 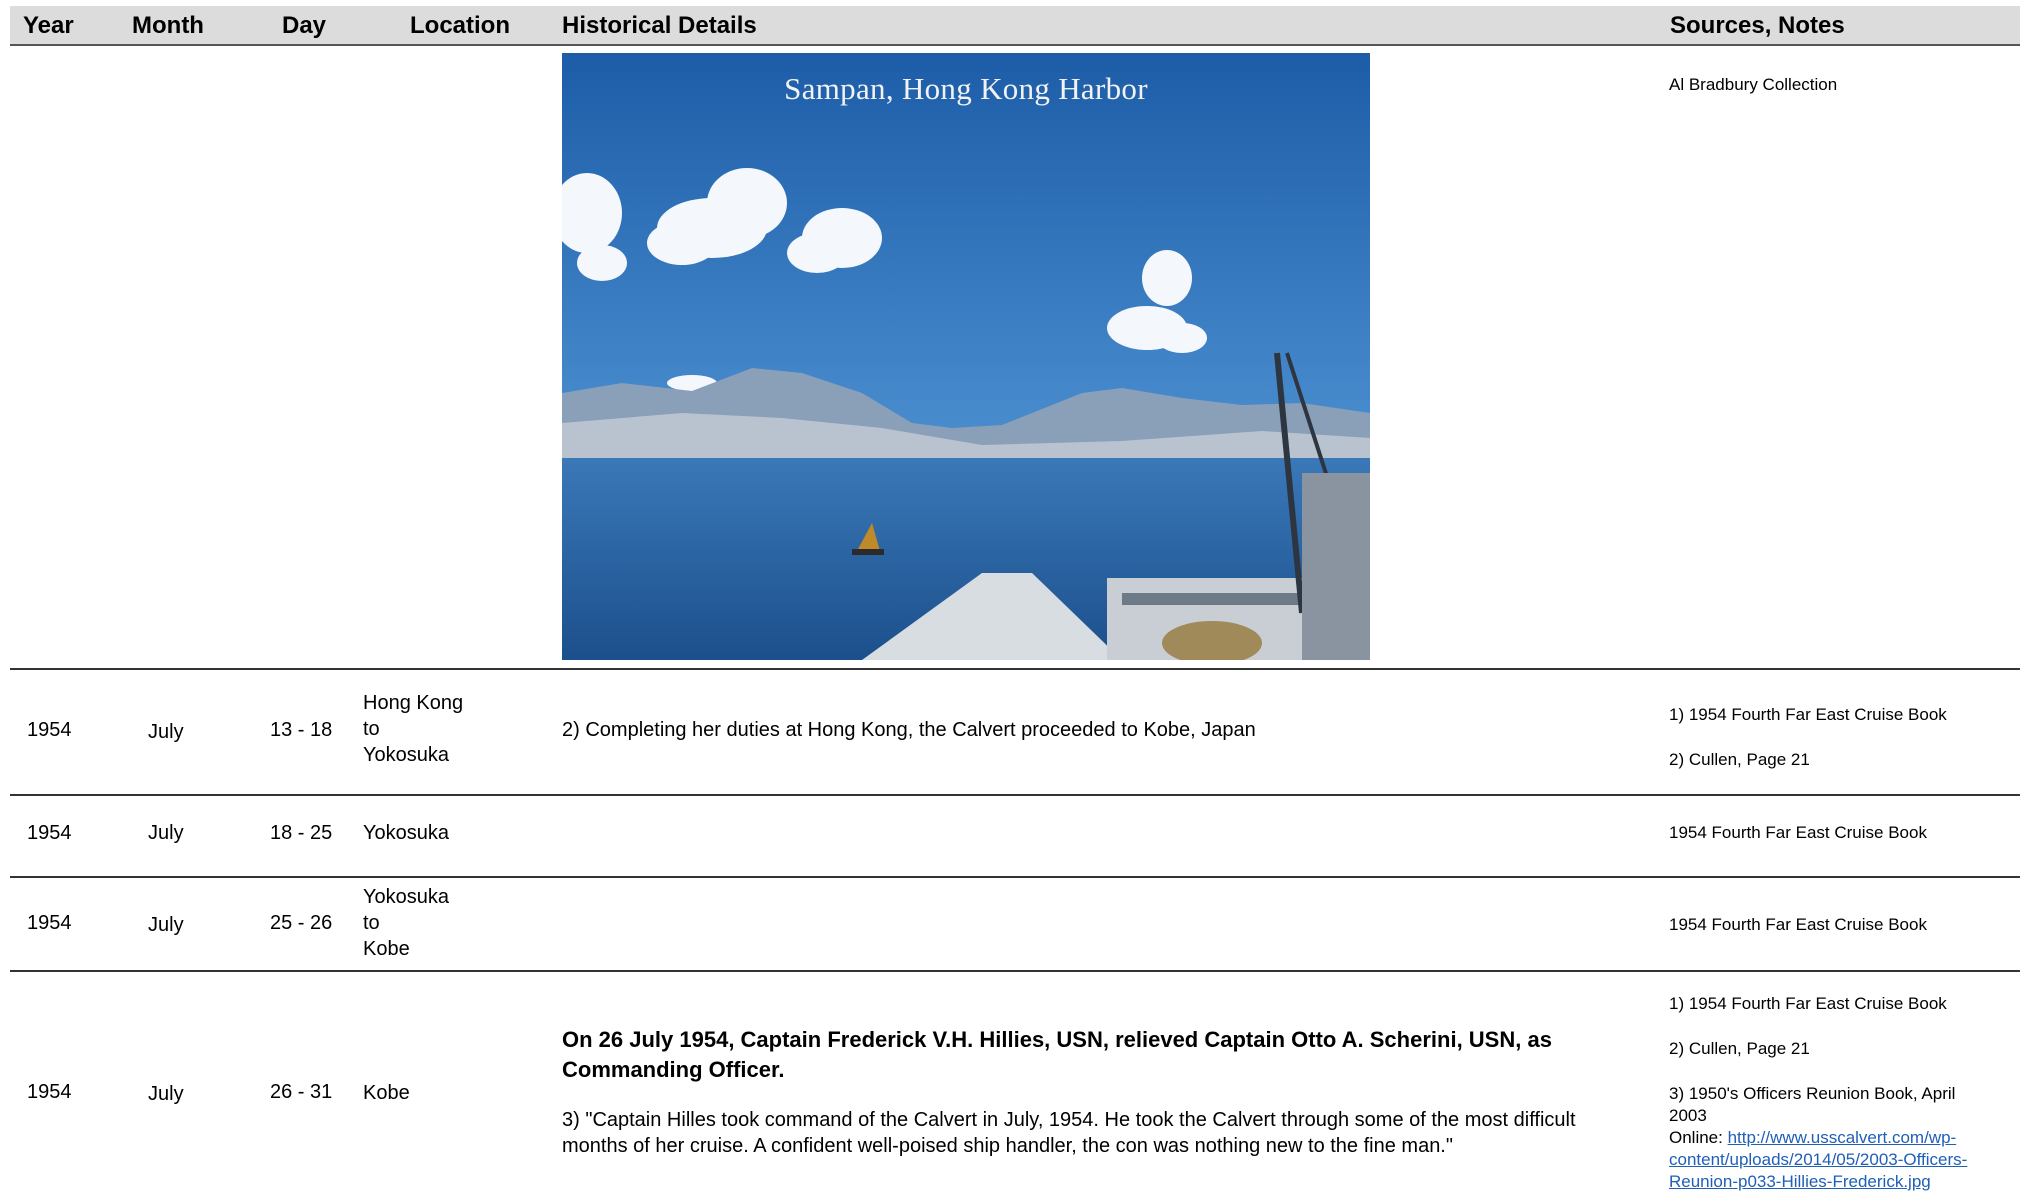 I want to click on header-year: Year, so click(x=48, y=25).